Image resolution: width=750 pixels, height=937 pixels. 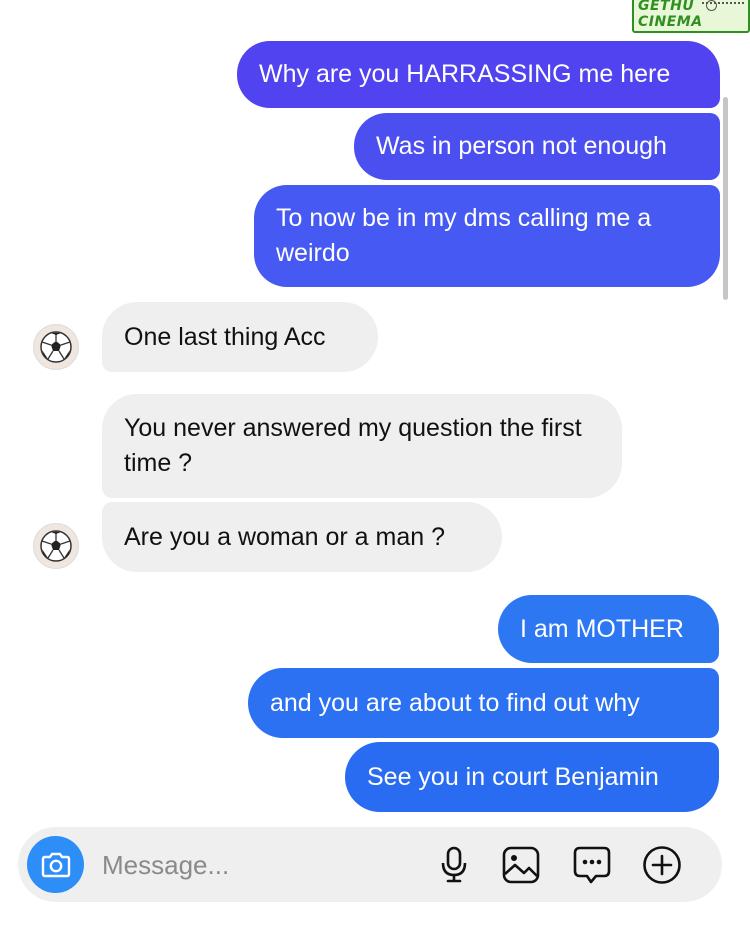 What do you see at coordinates (465, 74) in the screenshot?
I see `message-text: Why are you HARRASSING me here` at bounding box center [465, 74].